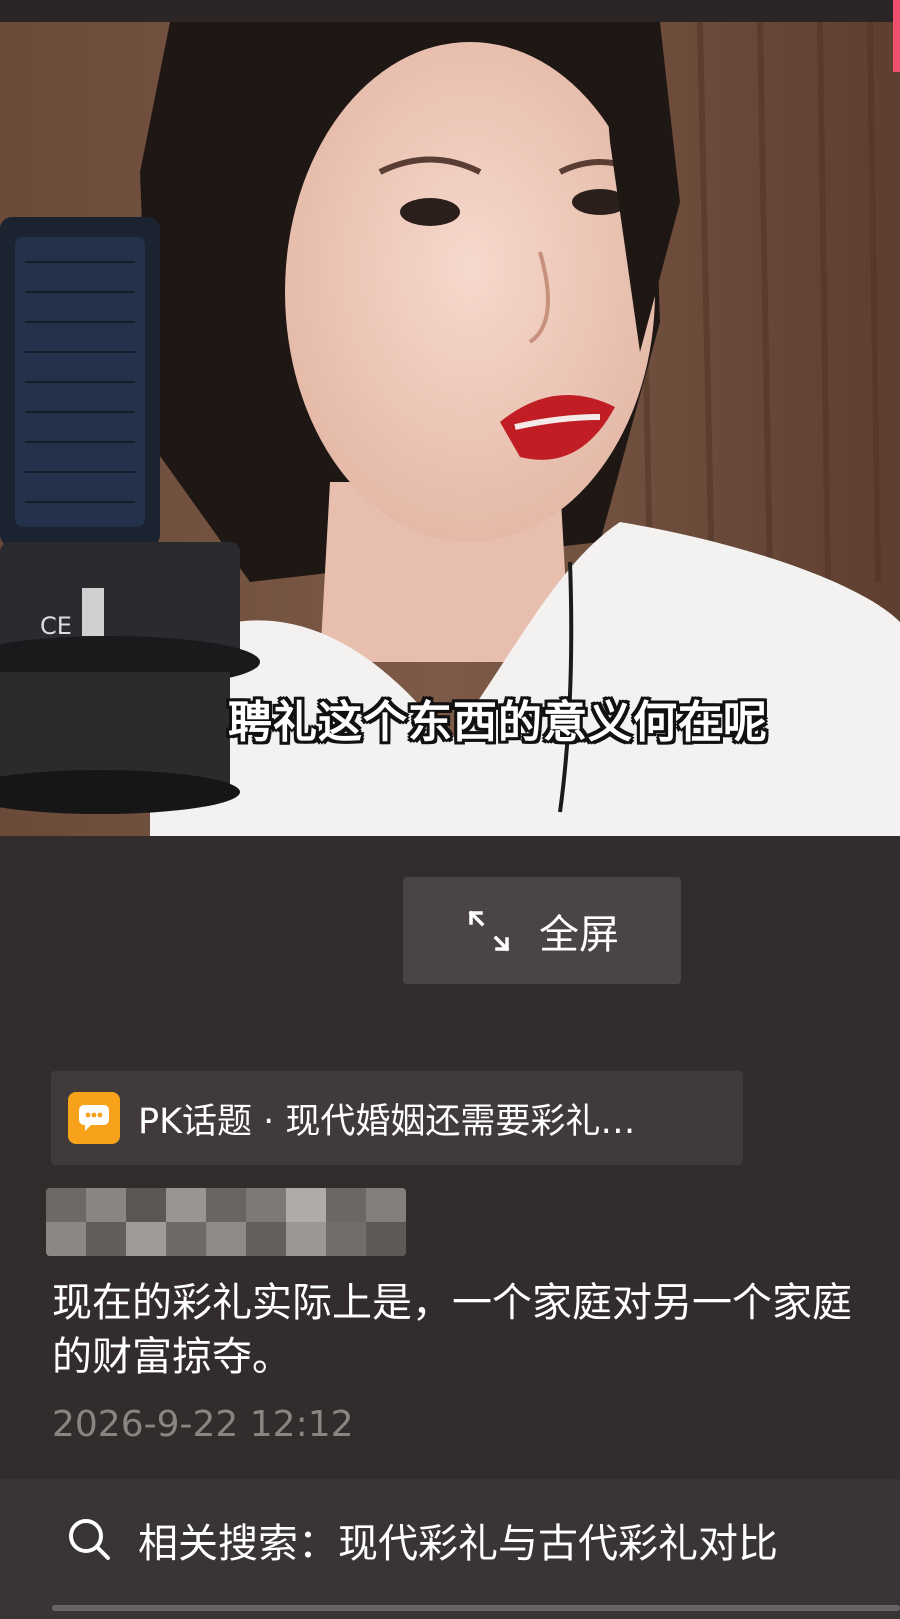 The width and height of the screenshot is (900, 1619). Describe the element at coordinates (56, 626) in the screenshot. I see `svg-text: CE` at that location.